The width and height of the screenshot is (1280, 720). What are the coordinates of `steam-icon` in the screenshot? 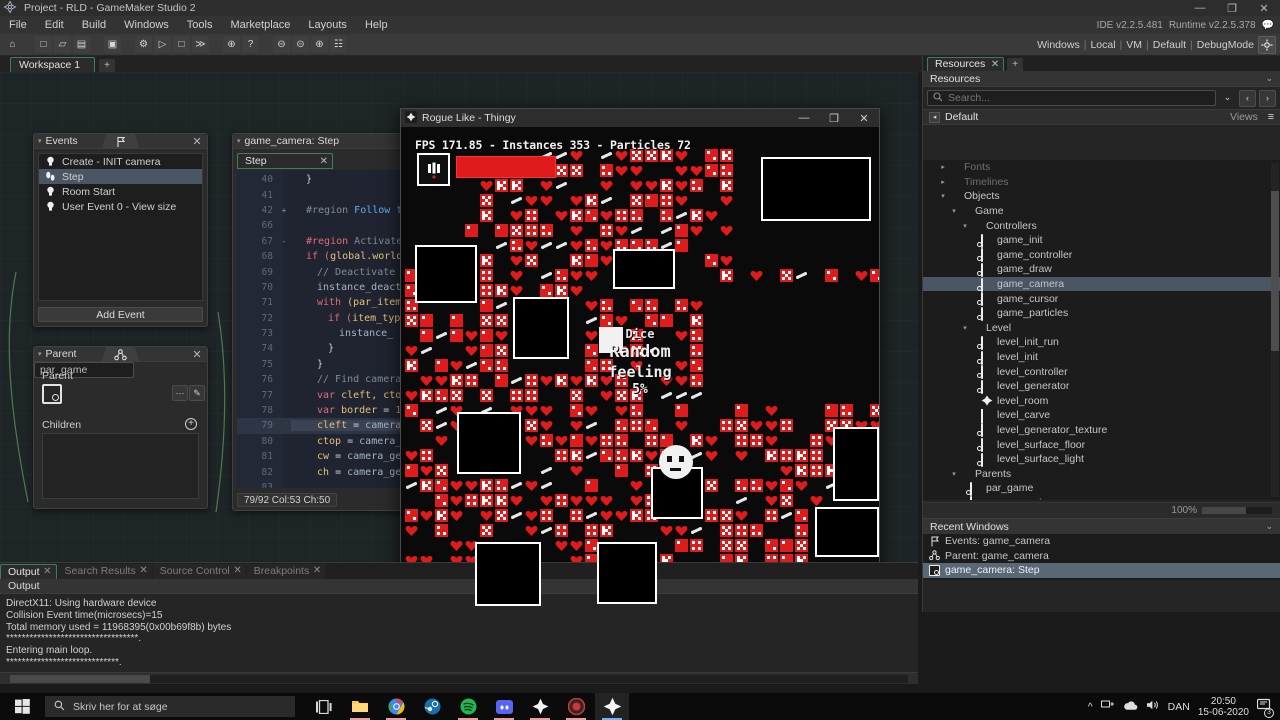 It's located at (432, 706).